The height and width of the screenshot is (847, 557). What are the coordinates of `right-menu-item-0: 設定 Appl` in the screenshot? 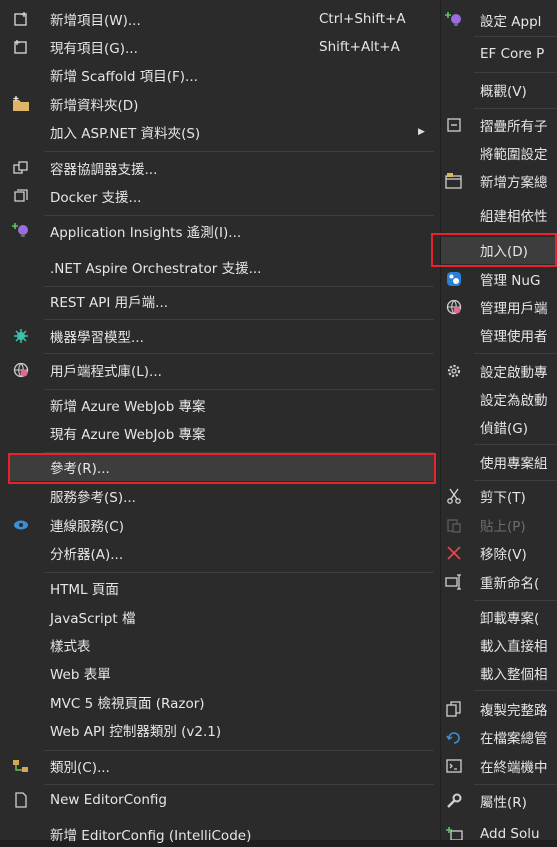 It's located at (499, 20).